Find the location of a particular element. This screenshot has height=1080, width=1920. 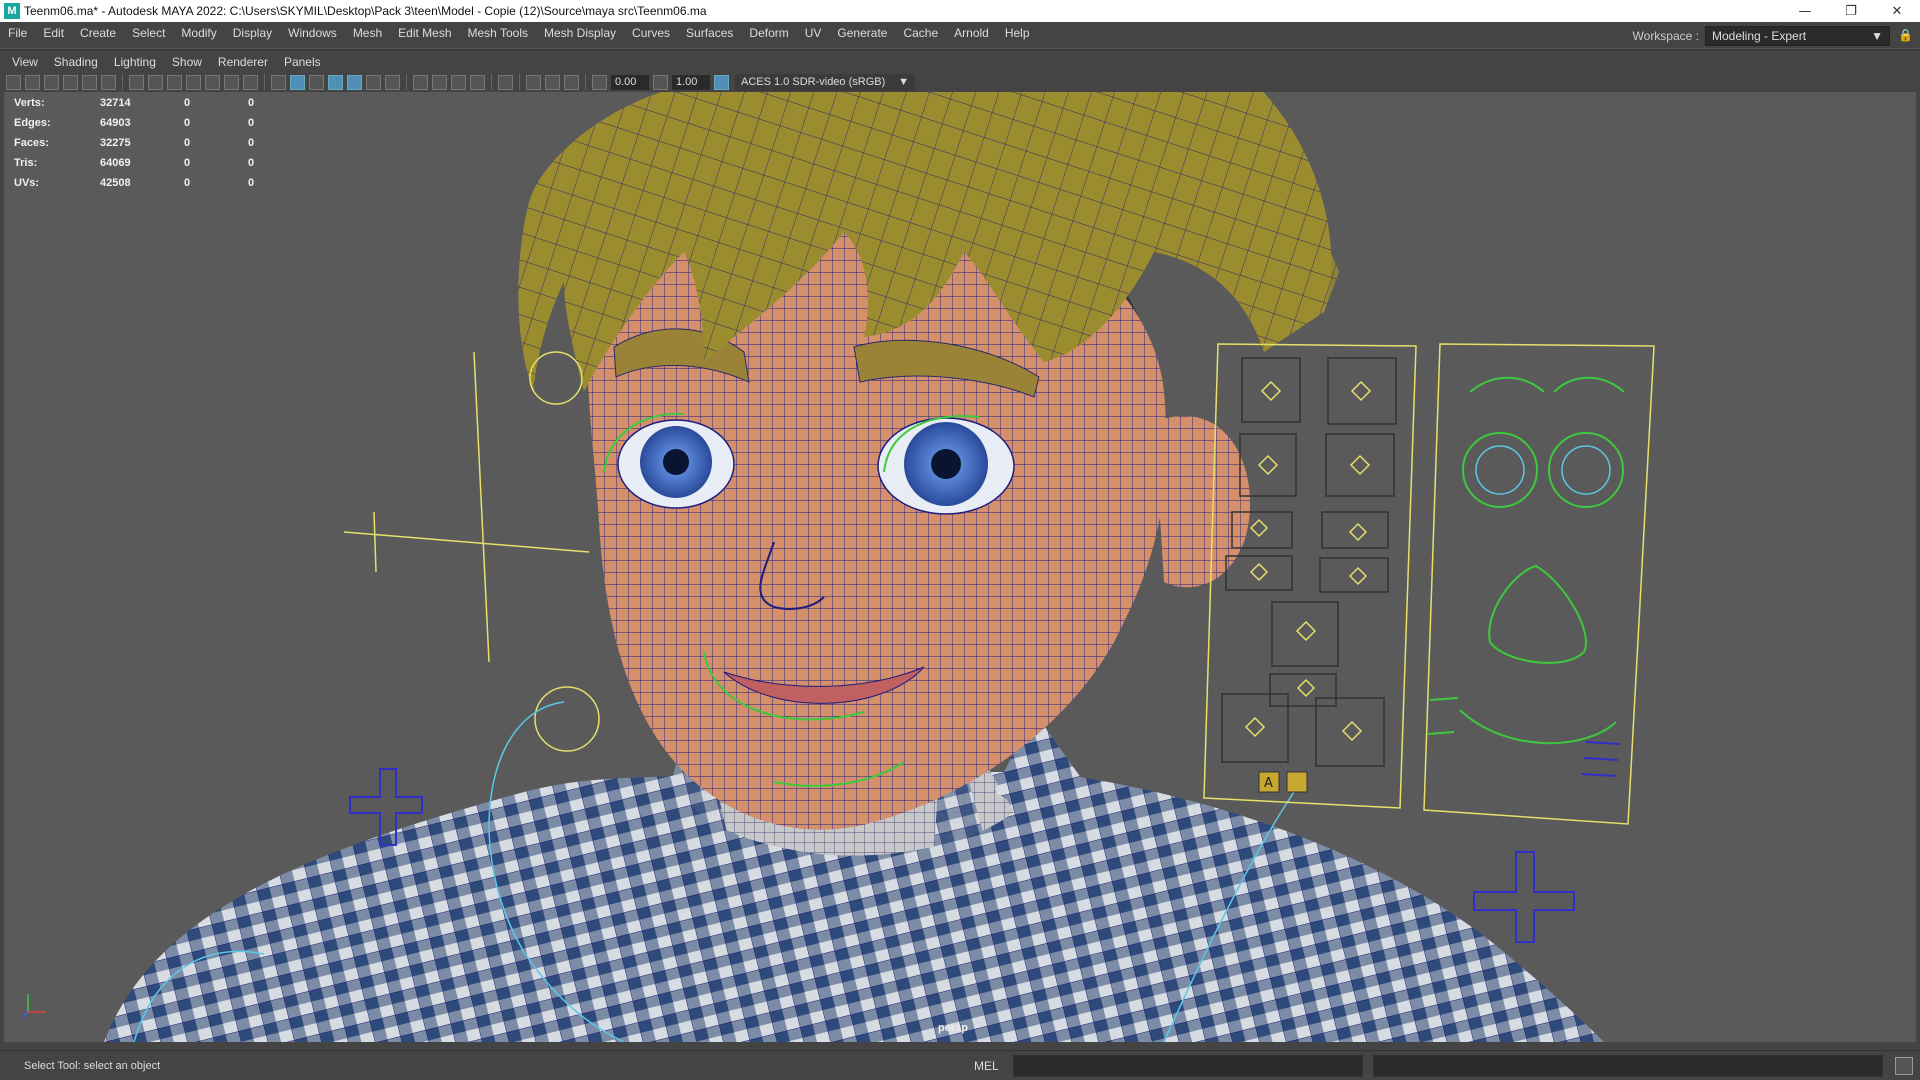

help-text: Select Tool: select an object is located at coordinates (92, 1065).